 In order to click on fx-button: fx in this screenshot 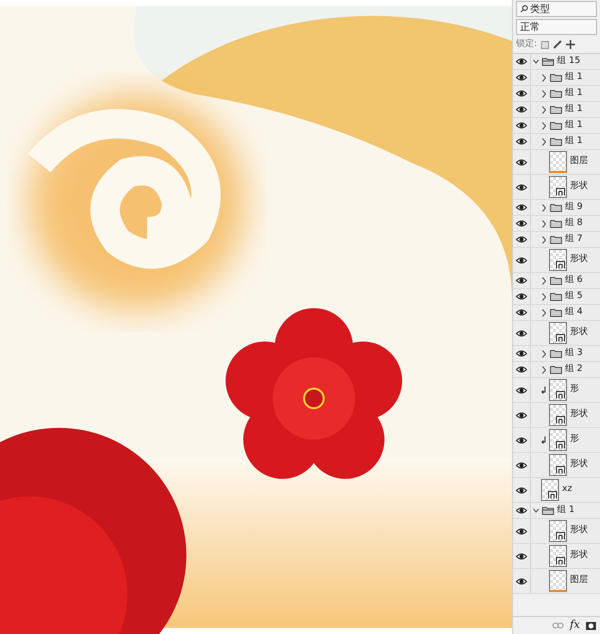, I will do `click(575, 625)`.